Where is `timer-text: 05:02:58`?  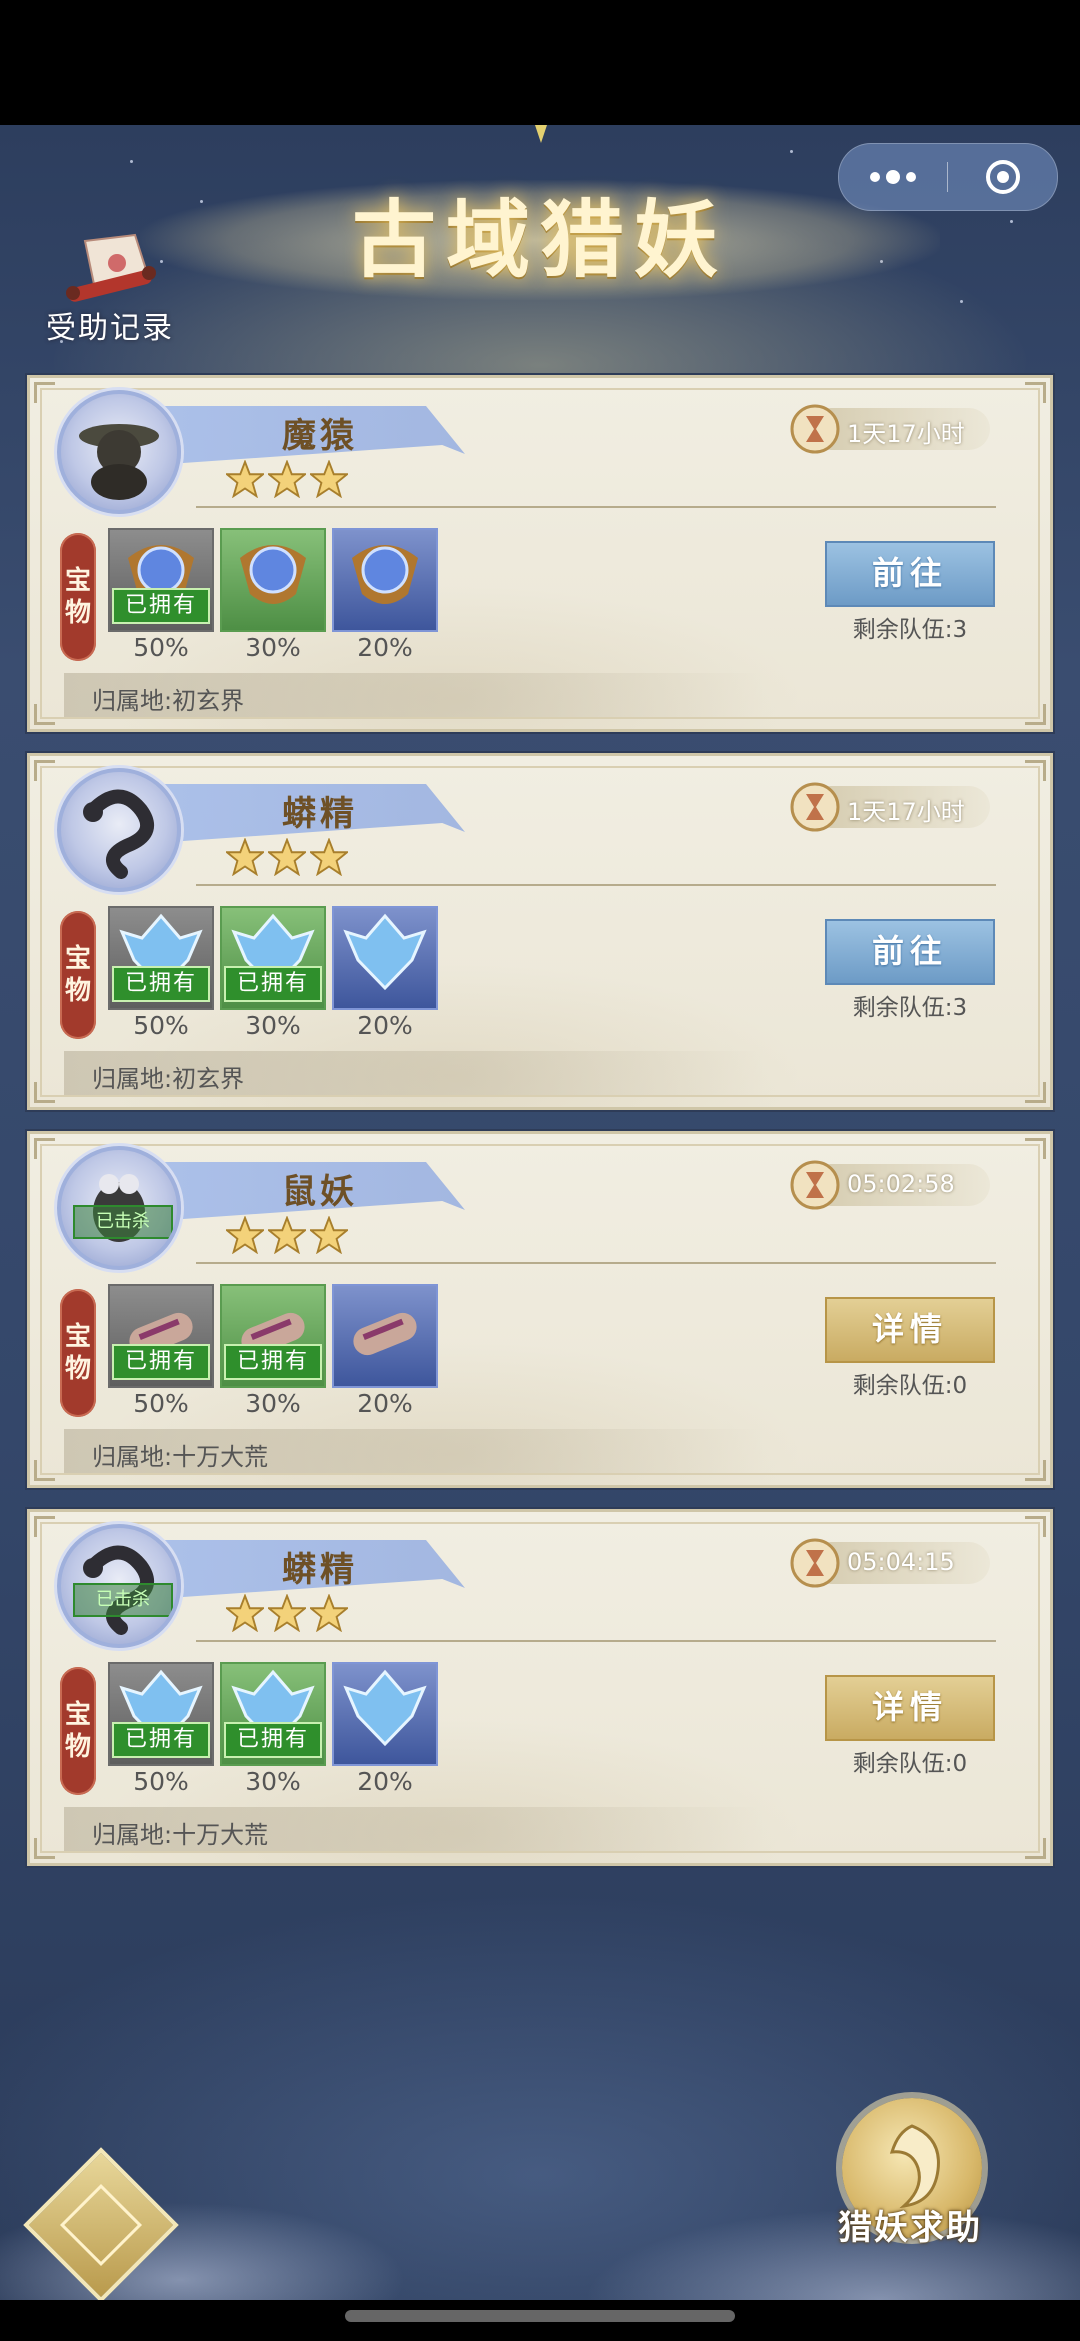
timer-text: 05:02:58 is located at coordinates (901, 1184).